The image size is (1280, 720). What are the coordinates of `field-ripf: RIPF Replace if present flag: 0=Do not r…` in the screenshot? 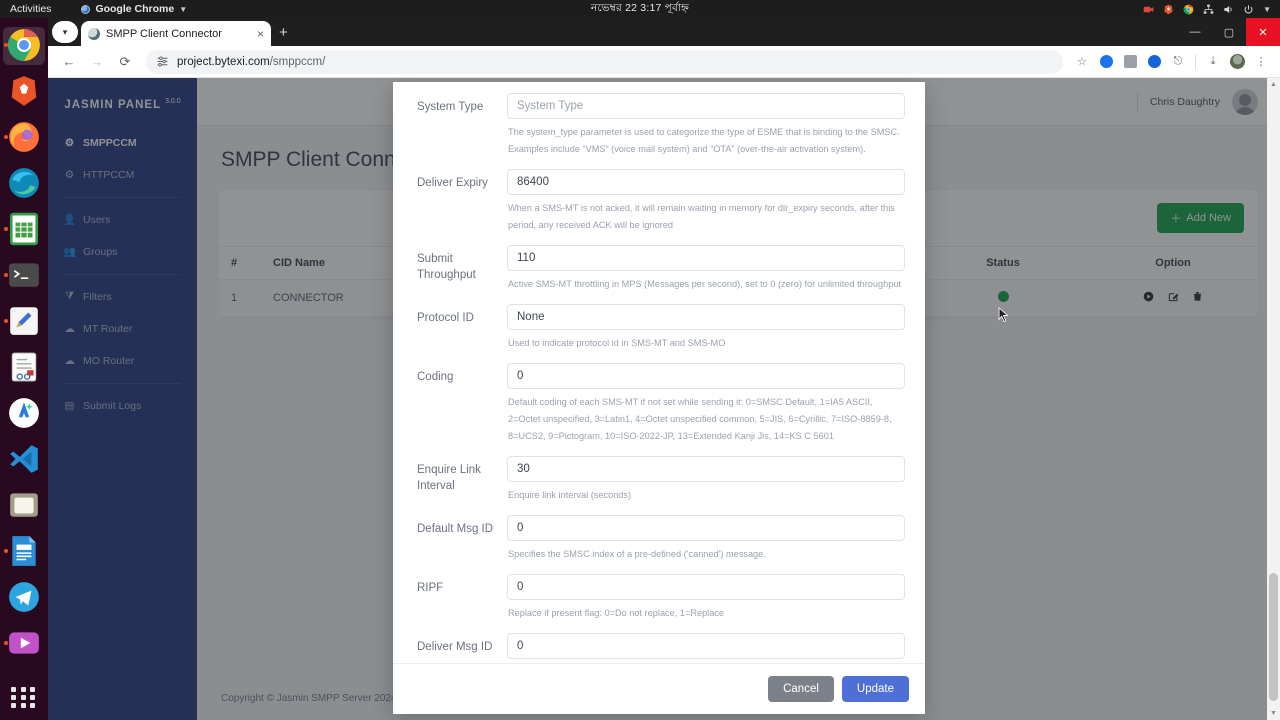 It's located at (659, 592).